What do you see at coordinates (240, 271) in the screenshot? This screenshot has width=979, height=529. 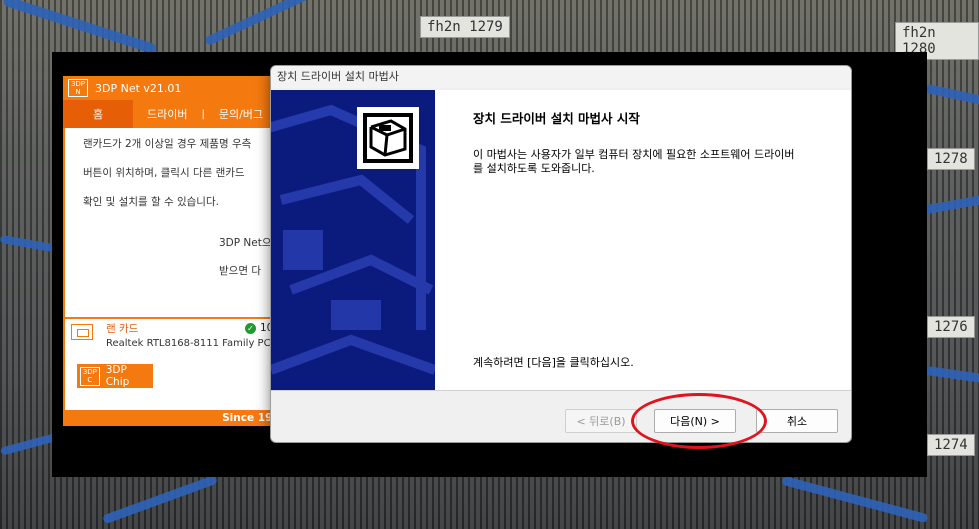 I see `note-text-line: 받으면 다` at bounding box center [240, 271].